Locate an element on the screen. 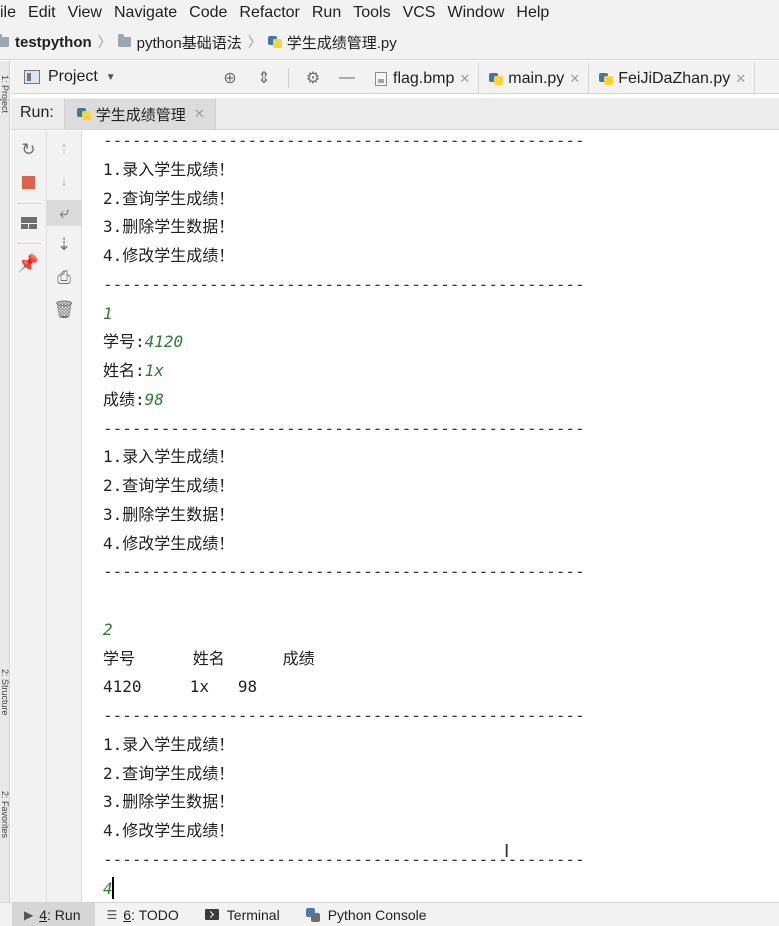 This screenshot has height=926, width=779. menu-window: Window is located at coordinates (475, 12).